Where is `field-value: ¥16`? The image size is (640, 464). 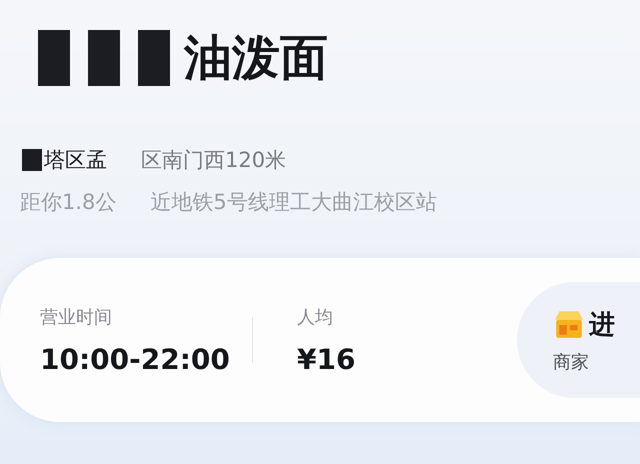
field-value: ¥16 is located at coordinates (326, 359).